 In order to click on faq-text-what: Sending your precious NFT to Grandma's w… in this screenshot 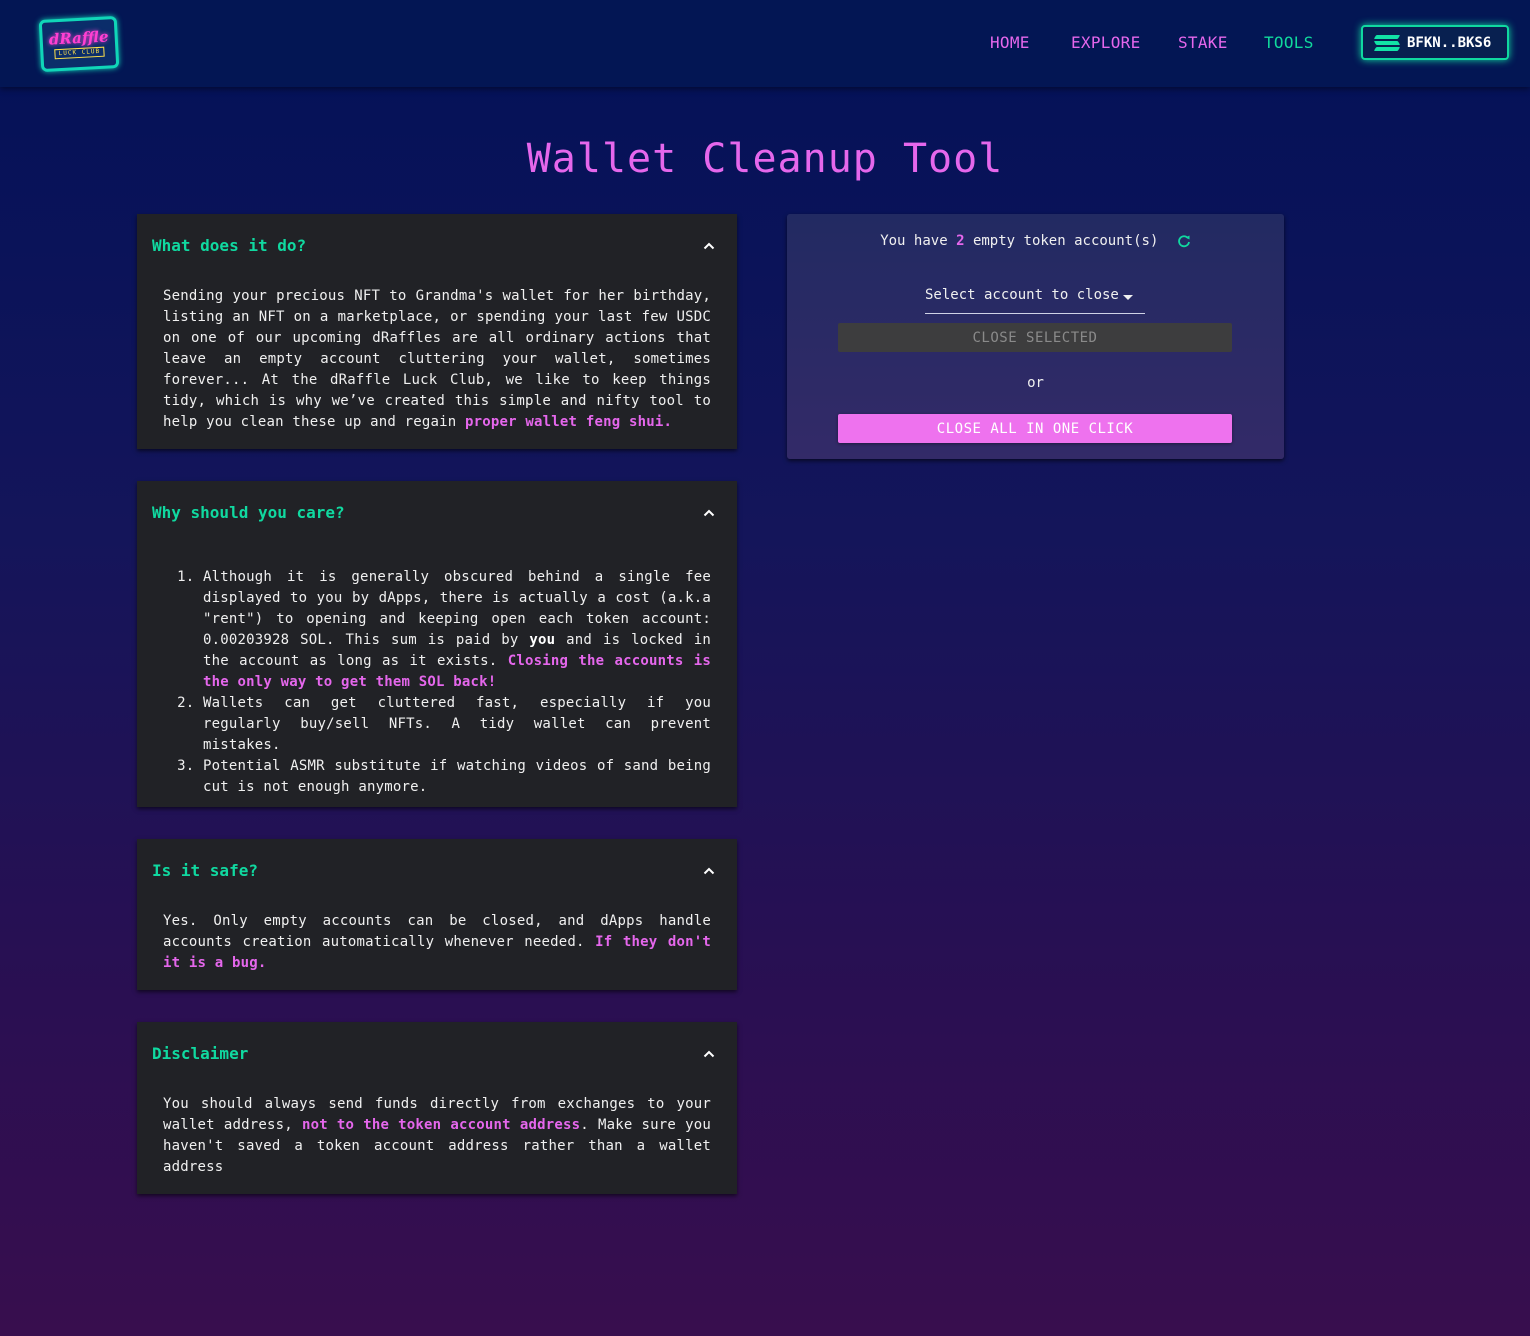, I will do `click(437, 359)`.